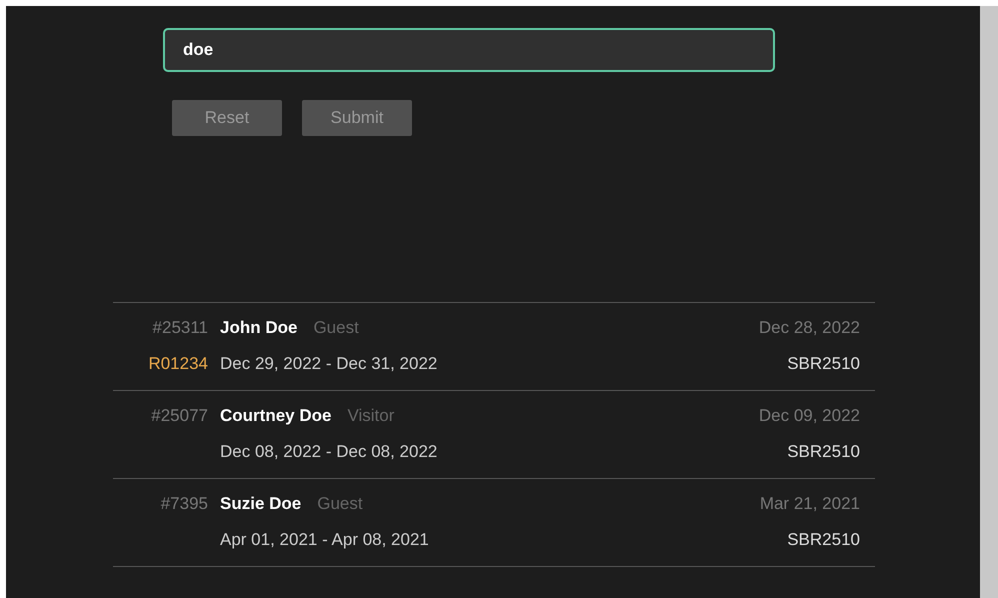 The image size is (998, 598). Describe the element at coordinates (184, 504) in the screenshot. I see `guest-number: #7395` at that location.